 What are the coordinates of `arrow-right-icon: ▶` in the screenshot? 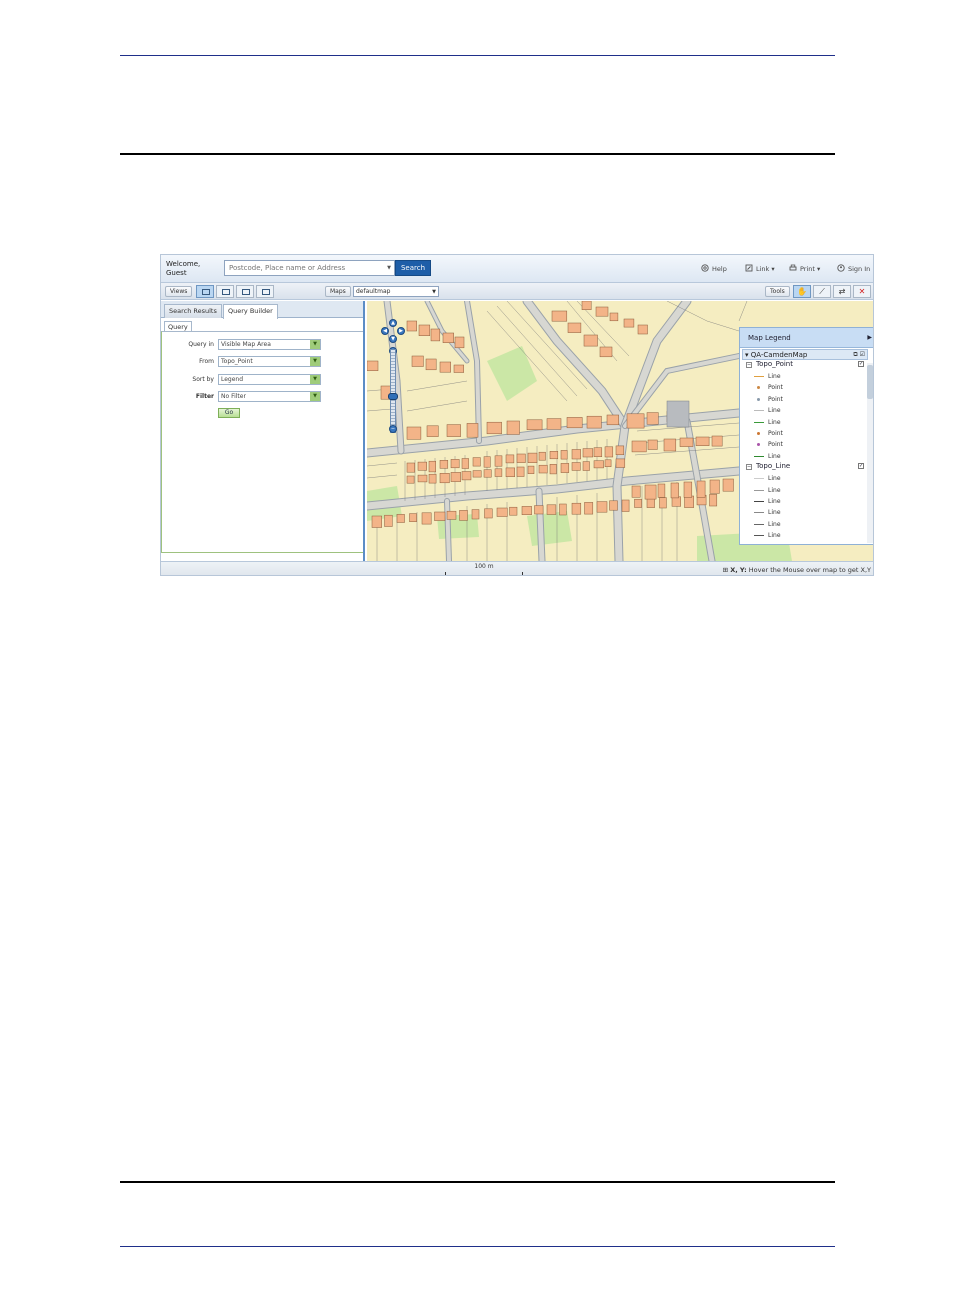 It's located at (401, 331).